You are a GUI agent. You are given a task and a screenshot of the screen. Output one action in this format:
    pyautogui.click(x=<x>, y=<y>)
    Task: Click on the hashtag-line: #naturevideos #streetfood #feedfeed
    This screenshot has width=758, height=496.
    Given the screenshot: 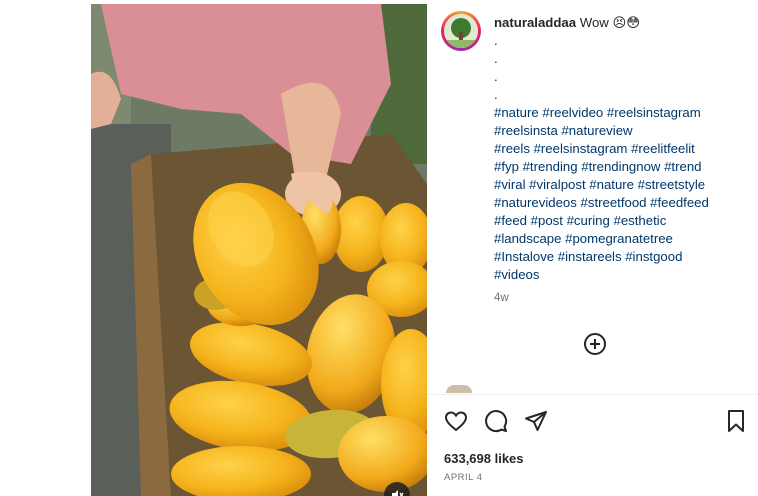 What is the action you would take?
    pyautogui.click(x=619, y=203)
    